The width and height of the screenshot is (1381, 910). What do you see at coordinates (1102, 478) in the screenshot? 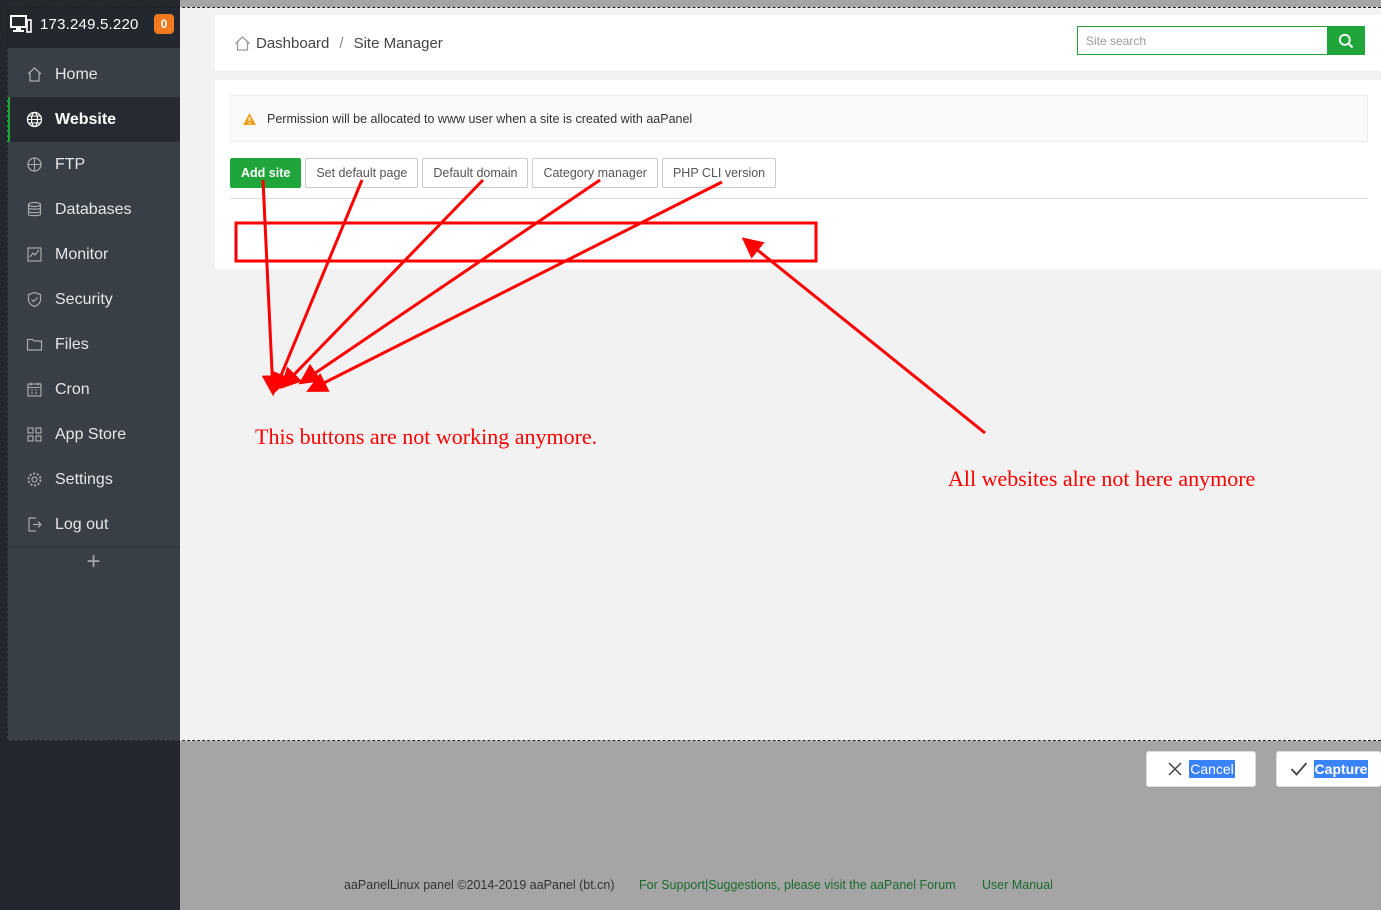
I see `annotation-sites-note: All websites alre not here anymore` at bounding box center [1102, 478].